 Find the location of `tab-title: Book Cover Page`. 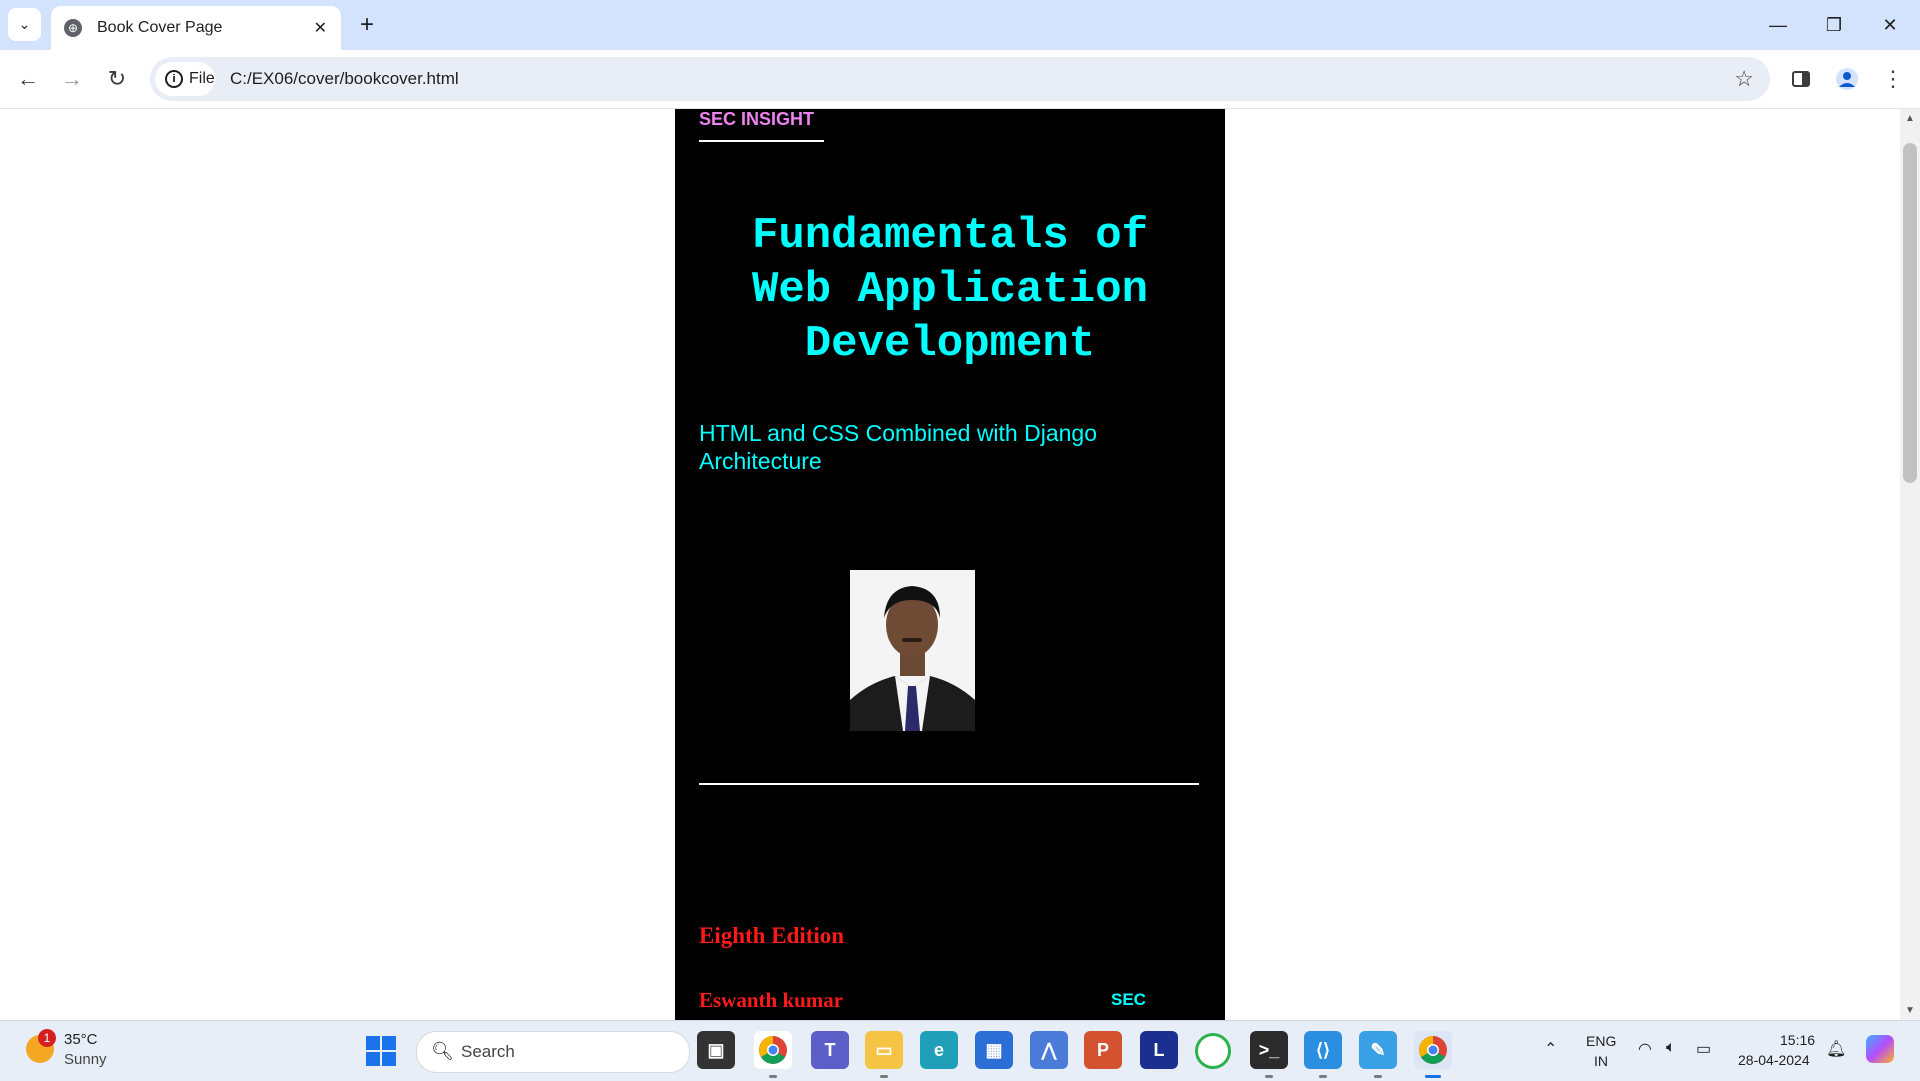

tab-title: Book Cover Page is located at coordinates (160, 27).